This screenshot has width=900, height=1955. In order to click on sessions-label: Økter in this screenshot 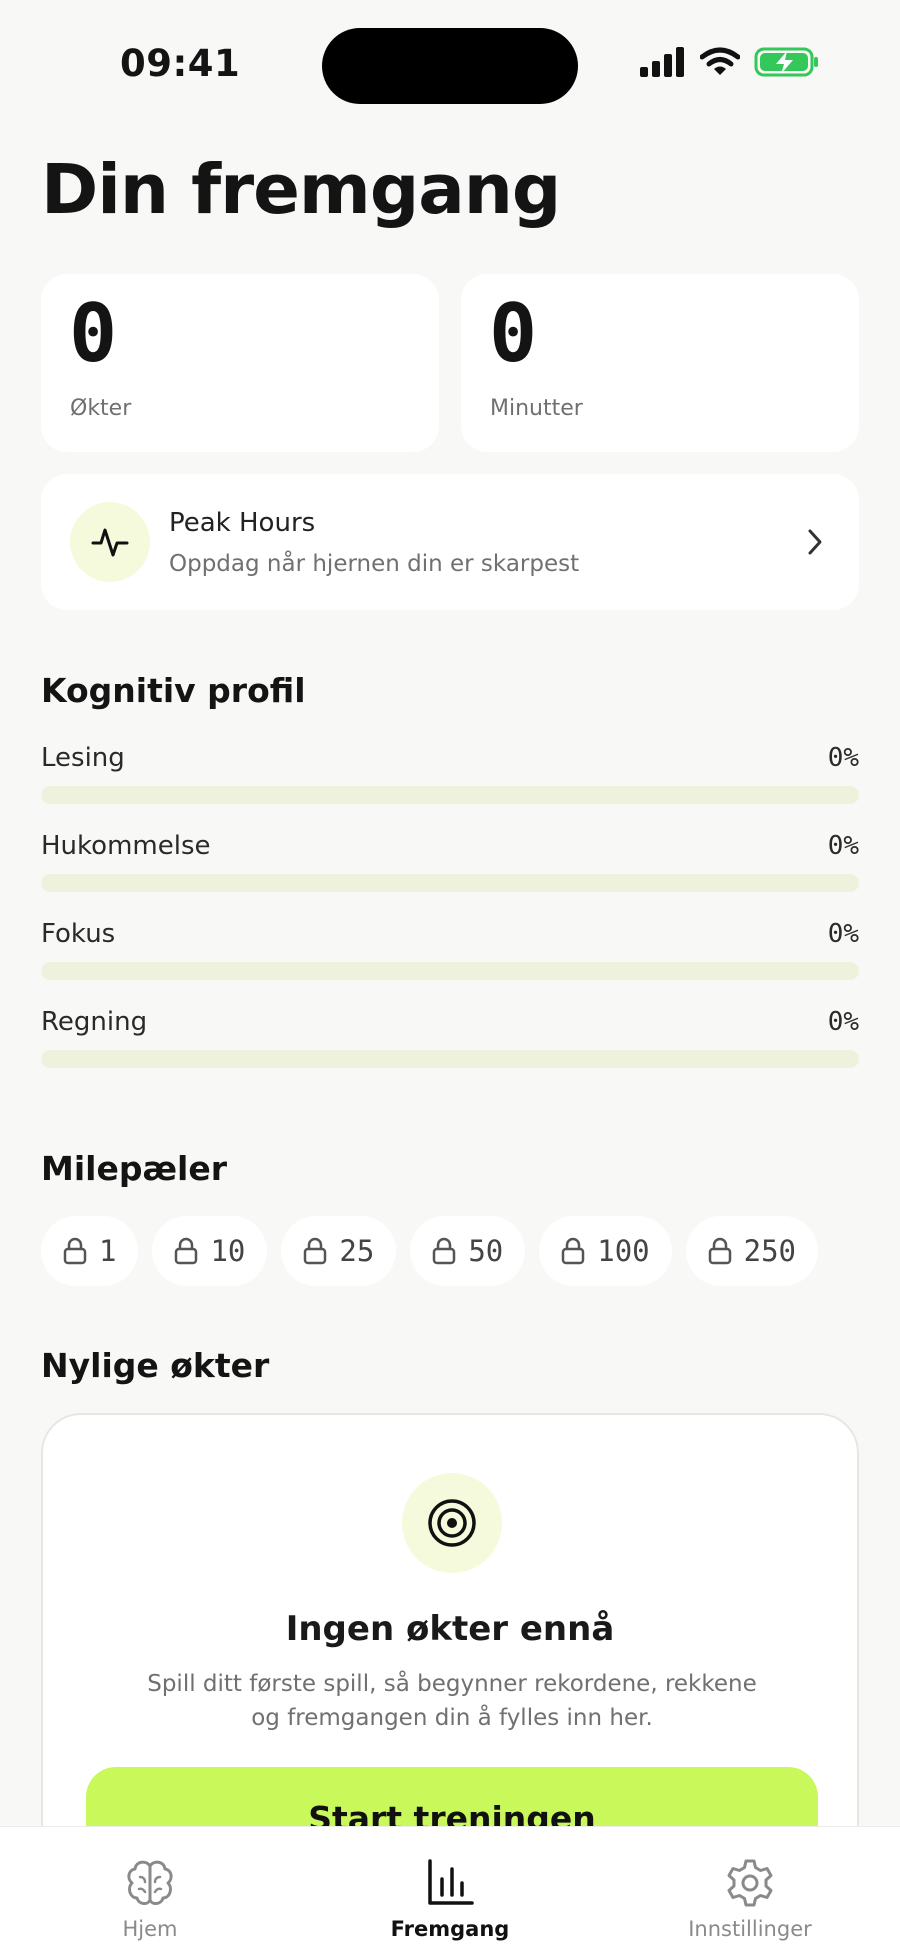, I will do `click(101, 408)`.